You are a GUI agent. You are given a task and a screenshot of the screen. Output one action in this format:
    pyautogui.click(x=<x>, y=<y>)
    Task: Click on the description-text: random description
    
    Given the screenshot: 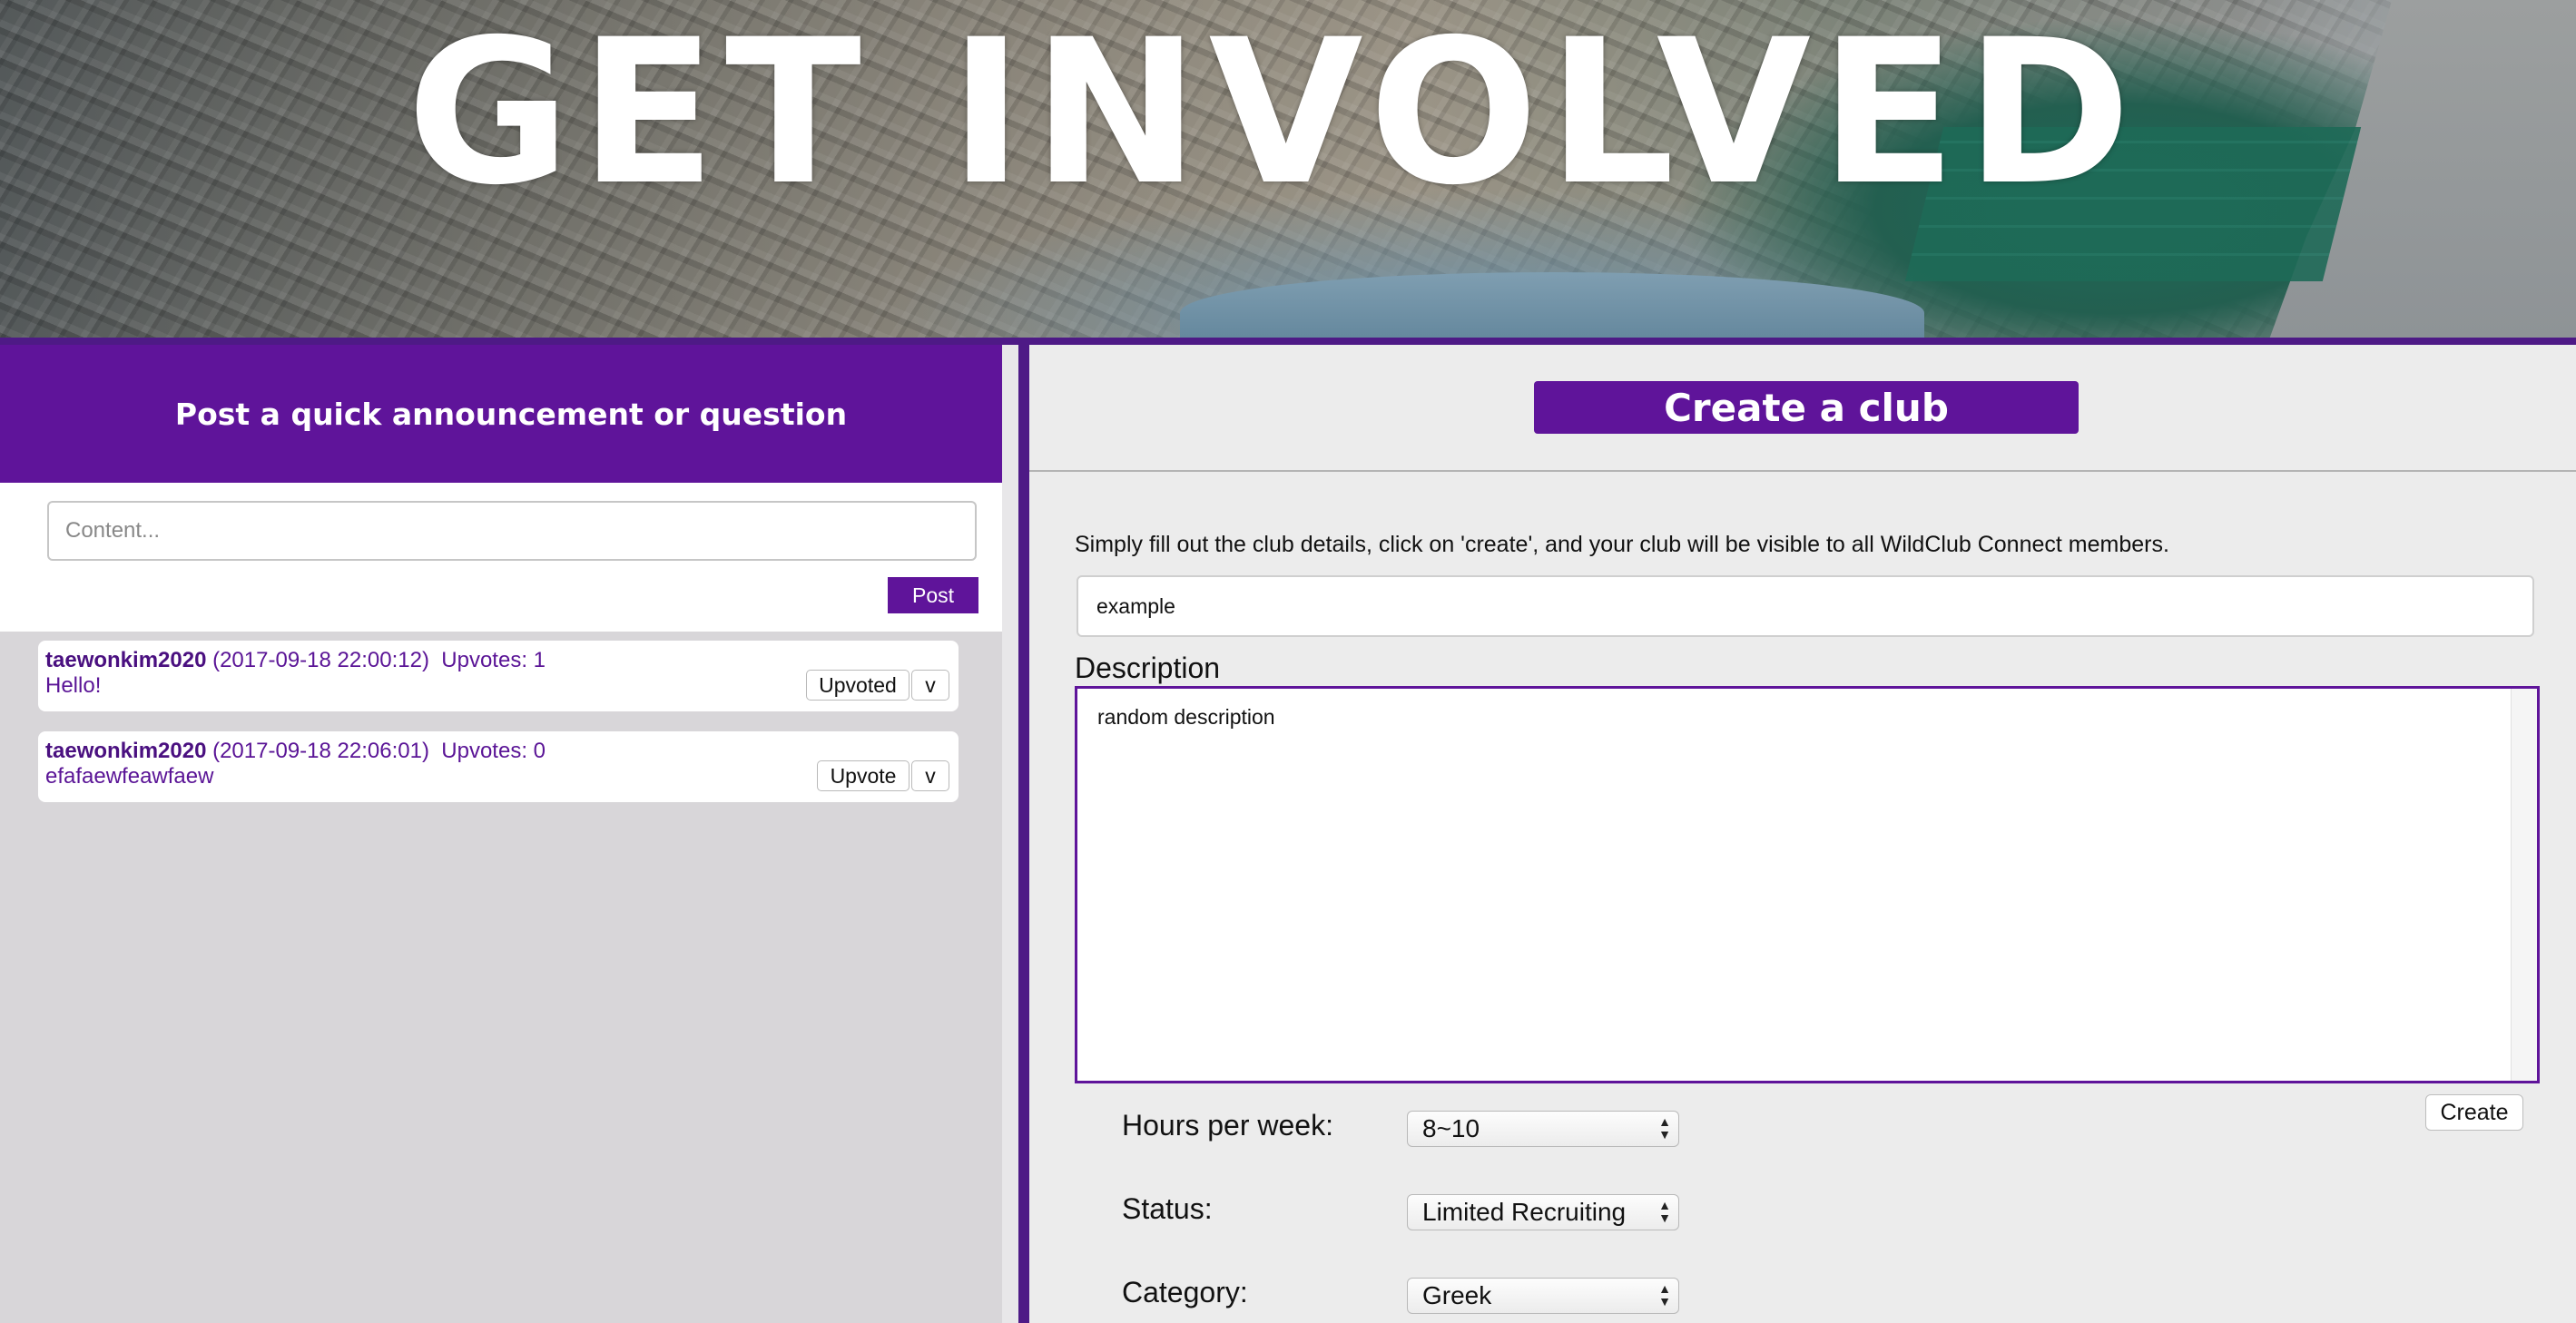 What is the action you would take?
    pyautogui.click(x=1186, y=717)
    